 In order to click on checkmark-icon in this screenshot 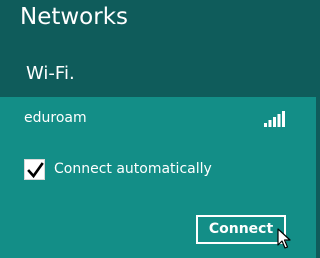, I will do `click(35, 169)`.